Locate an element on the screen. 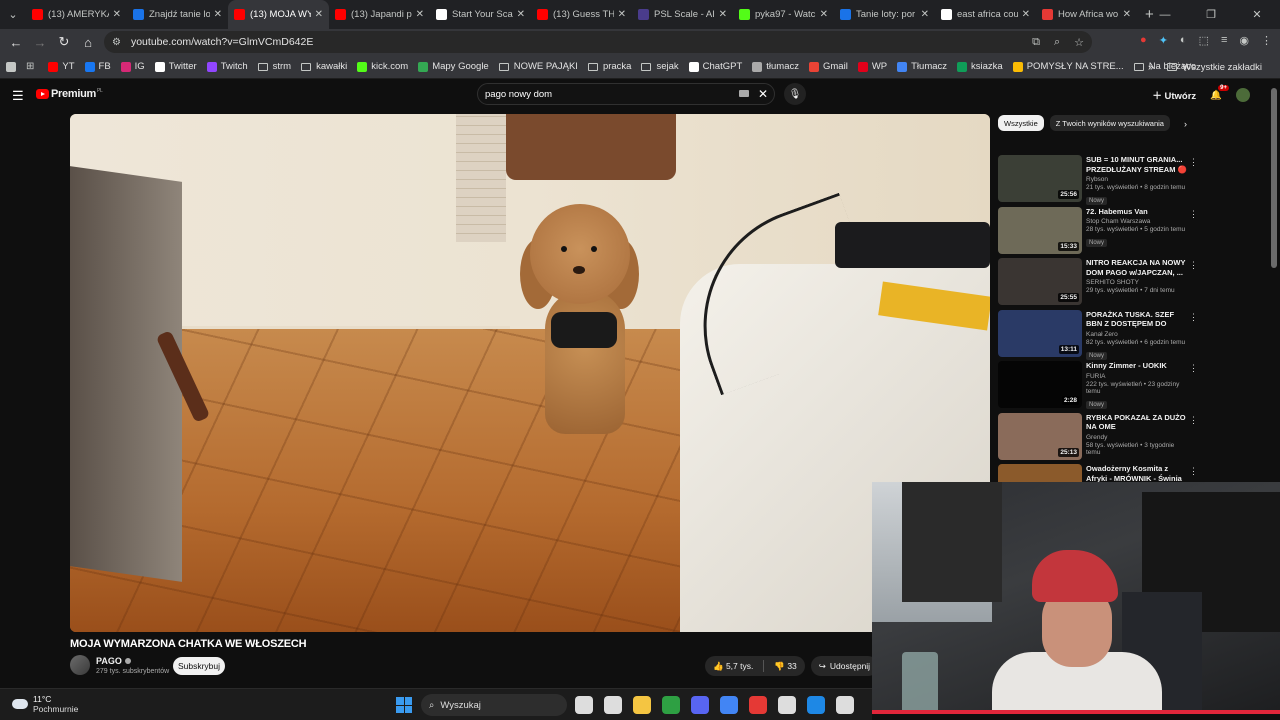  filter-chip: Wszystkie is located at coordinates (1021, 123).